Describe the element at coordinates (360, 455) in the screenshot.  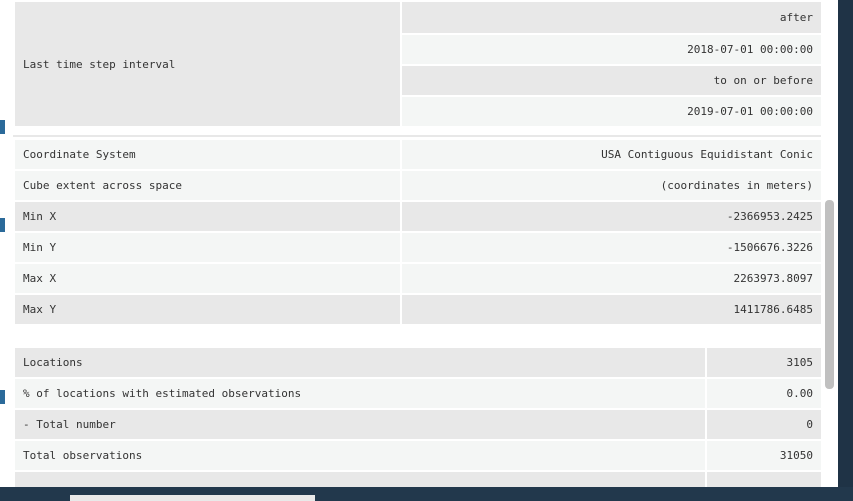
I see `total-observations-label: Total observations` at that location.